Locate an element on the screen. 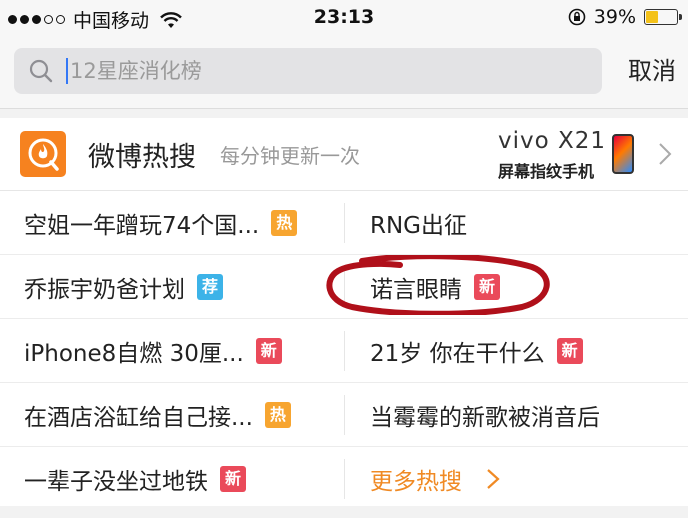 This screenshot has height=518, width=688. search-input-placeholder: 12星座消化榜 is located at coordinates (136, 71).